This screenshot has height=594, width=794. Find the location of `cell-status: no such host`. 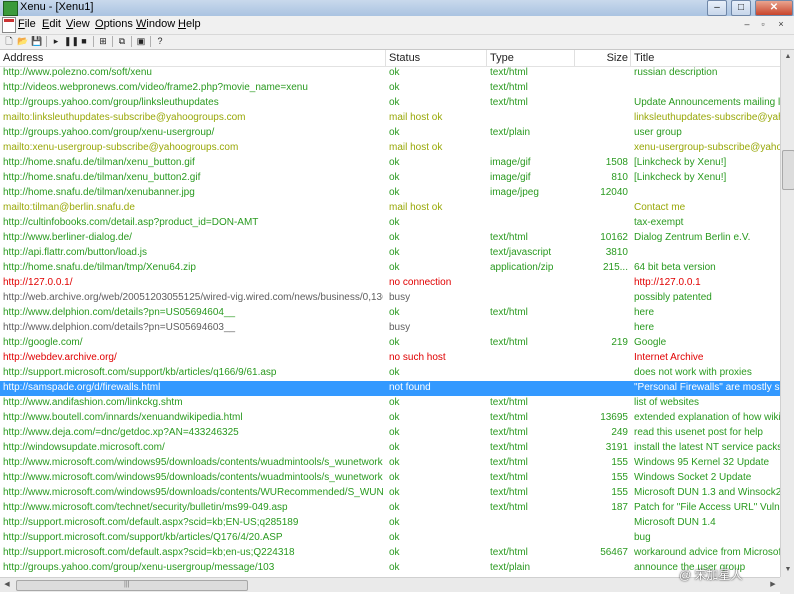

cell-status: no such host is located at coordinates (417, 357).